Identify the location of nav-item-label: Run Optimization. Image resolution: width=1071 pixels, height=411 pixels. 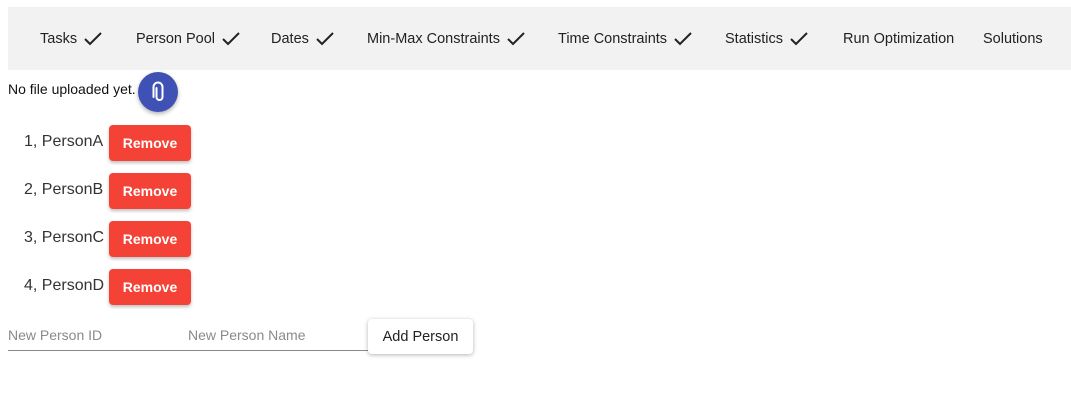
(899, 38).